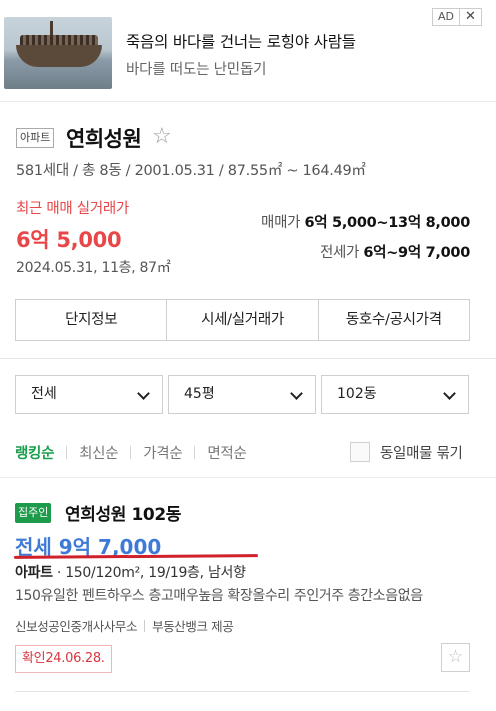 Image resolution: width=496 pixels, height=711 pixels. Describe the element at coordinates (104, 139) in the screenshot. I see `complex-name: 연희성원` at that location.